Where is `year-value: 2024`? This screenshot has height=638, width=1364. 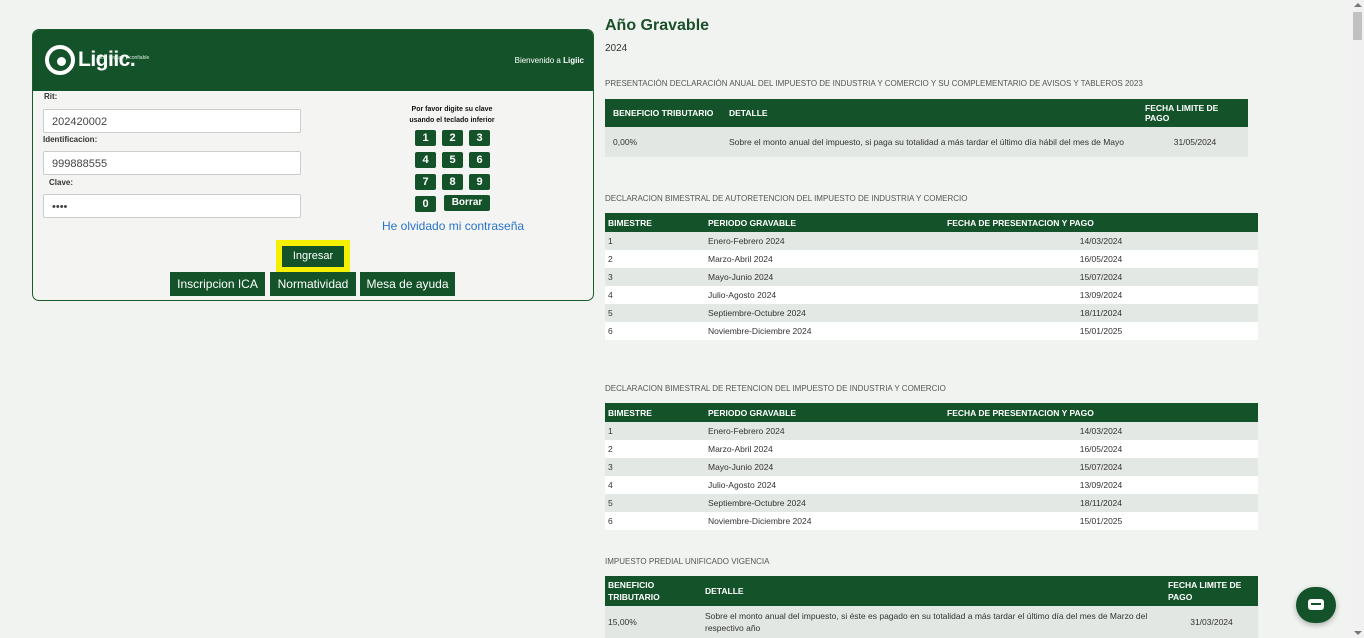
year-value: 2024 is located at coordinates (616, 48).